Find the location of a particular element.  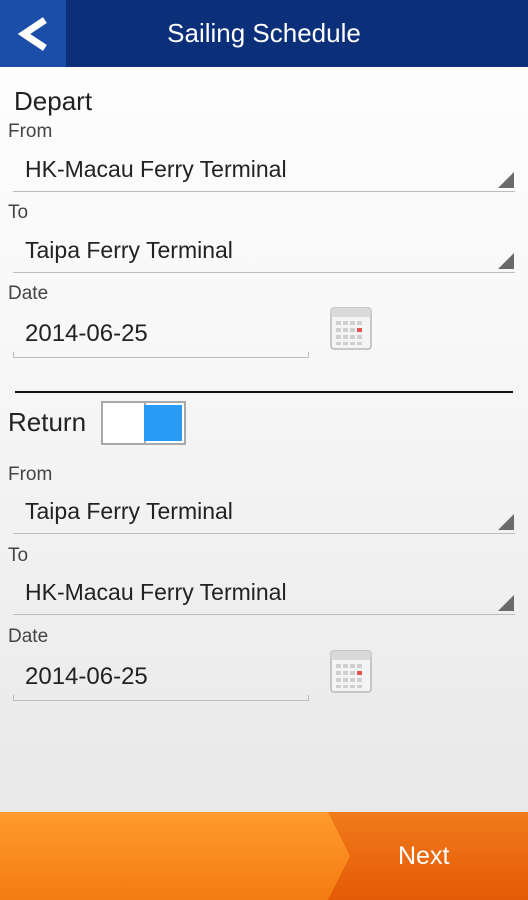

return-calendar-button is located at coordinates (351, 671).